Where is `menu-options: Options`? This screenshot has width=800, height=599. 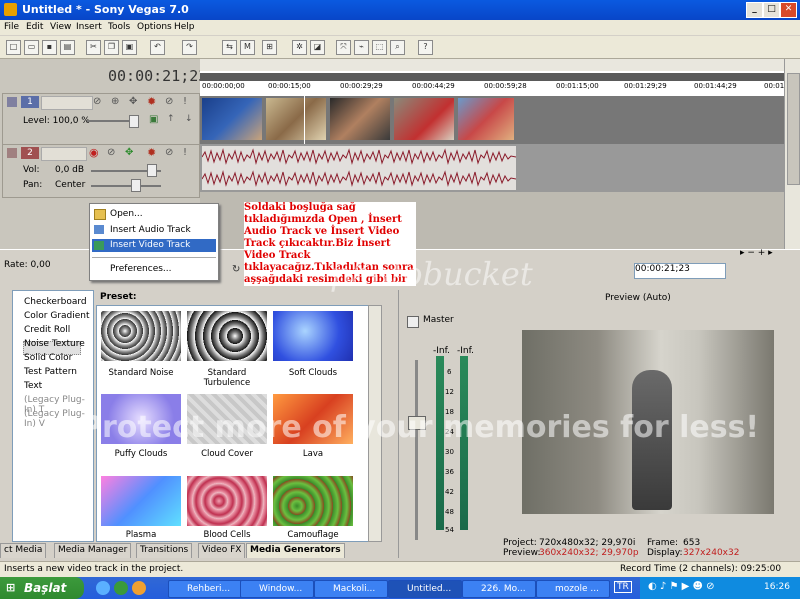 menu-options: Options is located at coordinates (154, 27).